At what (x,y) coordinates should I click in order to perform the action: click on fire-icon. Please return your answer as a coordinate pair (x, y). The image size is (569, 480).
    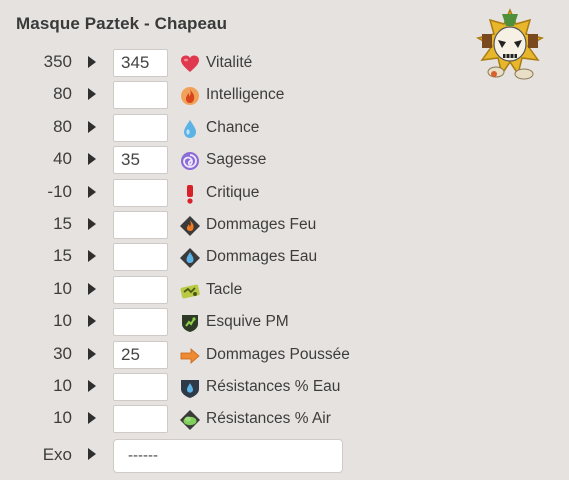
    Looking at the image, I should click on (190, 96).